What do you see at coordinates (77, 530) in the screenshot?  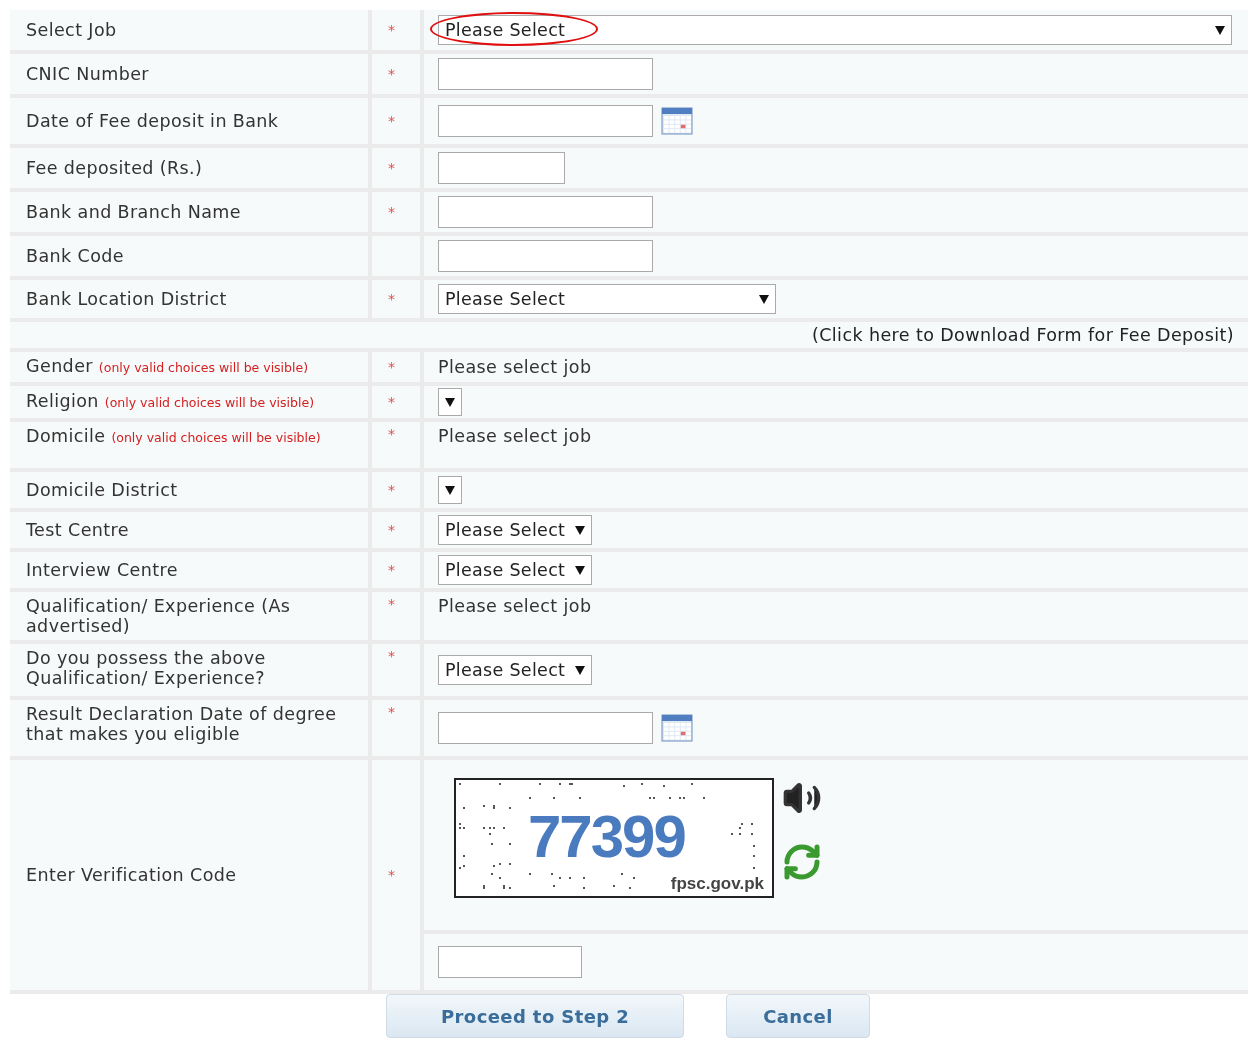 I see `field-label: Test Centre` at bounding box center [77, 530].